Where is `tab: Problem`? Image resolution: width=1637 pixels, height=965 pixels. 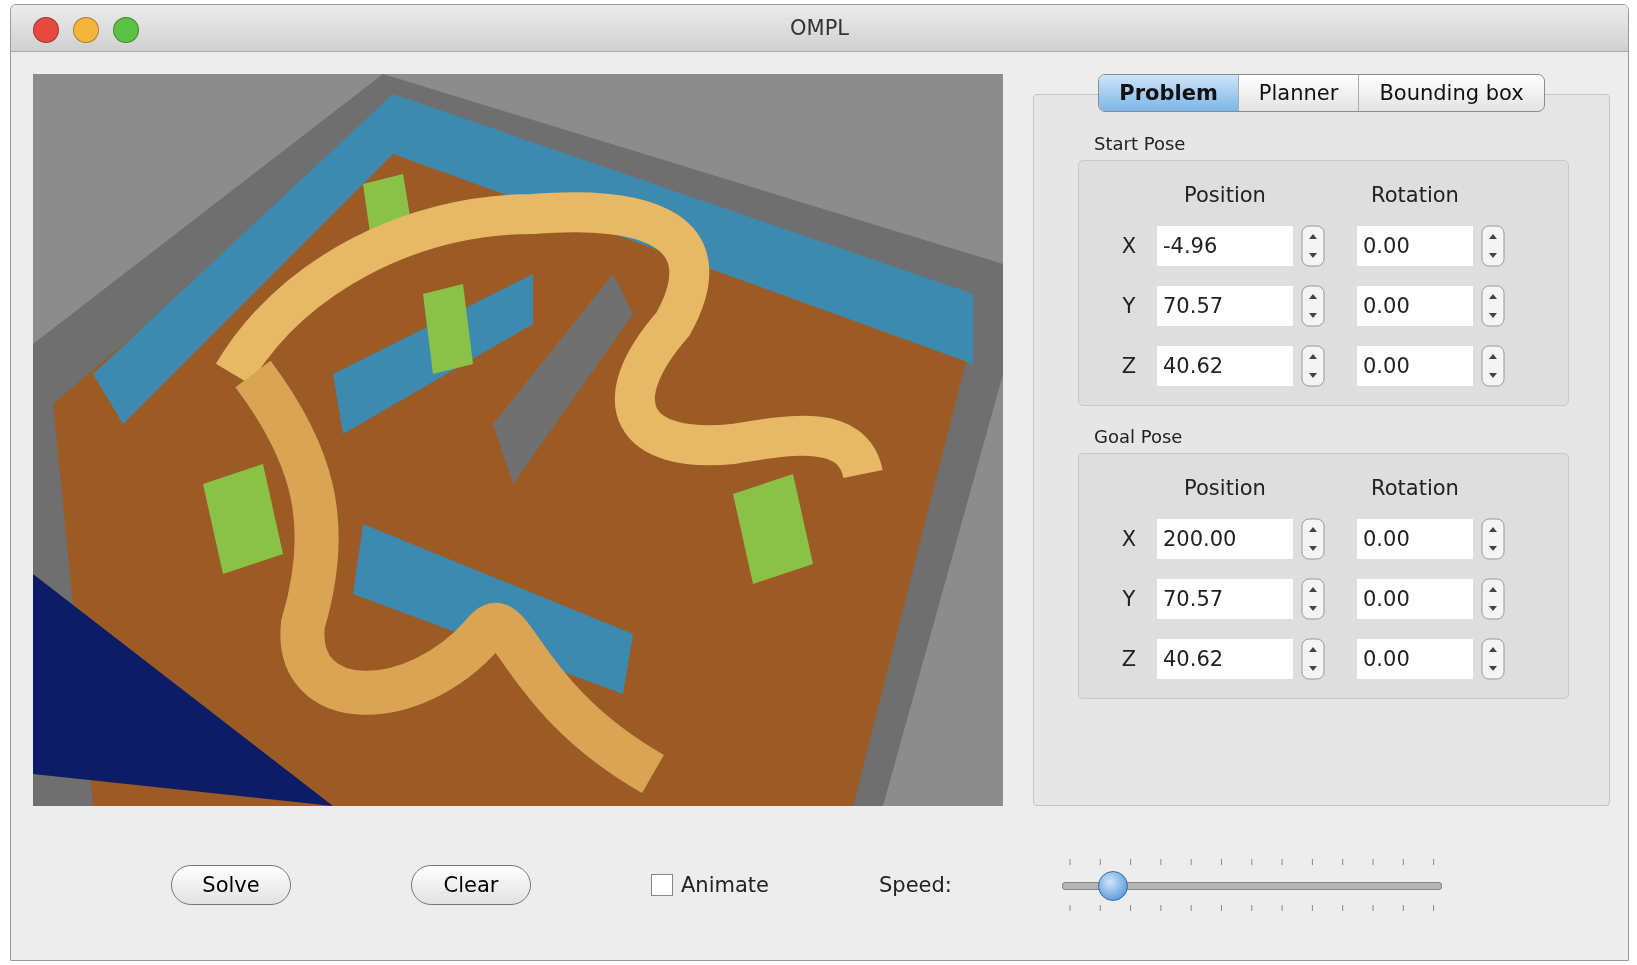 tab: Problem is located at coordinates (1169, 93).